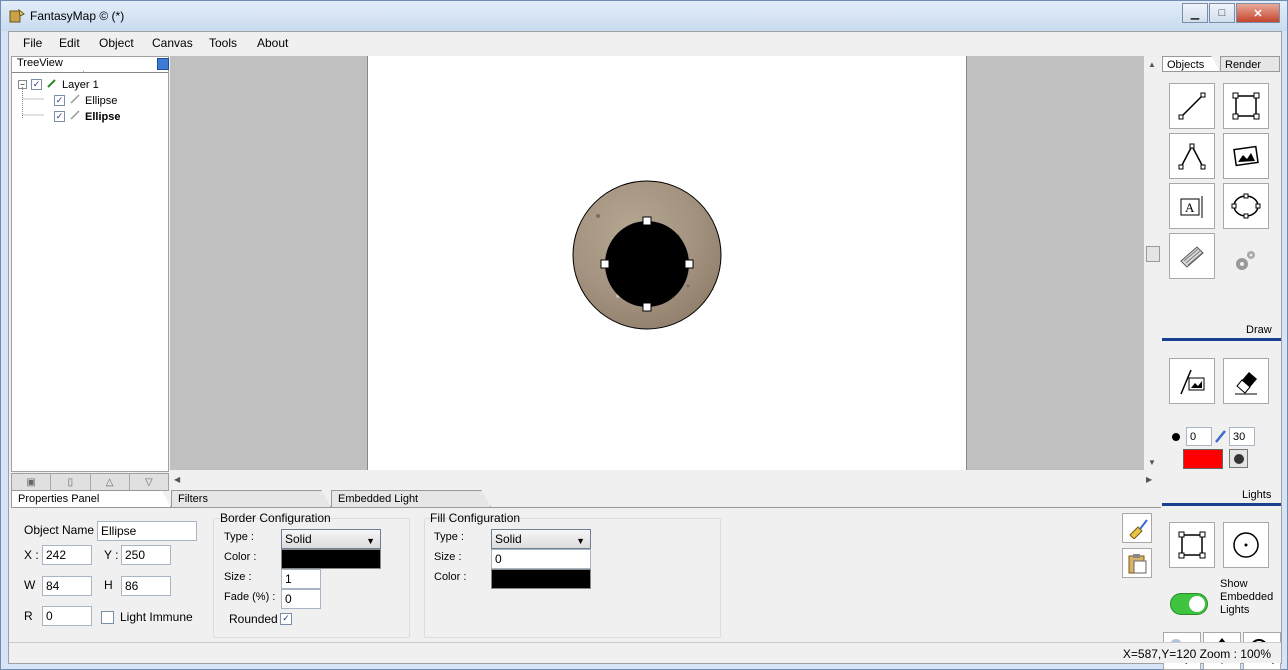 The image size is (1288, 670). I want to click on resize-handle-right, so click(689, 264).